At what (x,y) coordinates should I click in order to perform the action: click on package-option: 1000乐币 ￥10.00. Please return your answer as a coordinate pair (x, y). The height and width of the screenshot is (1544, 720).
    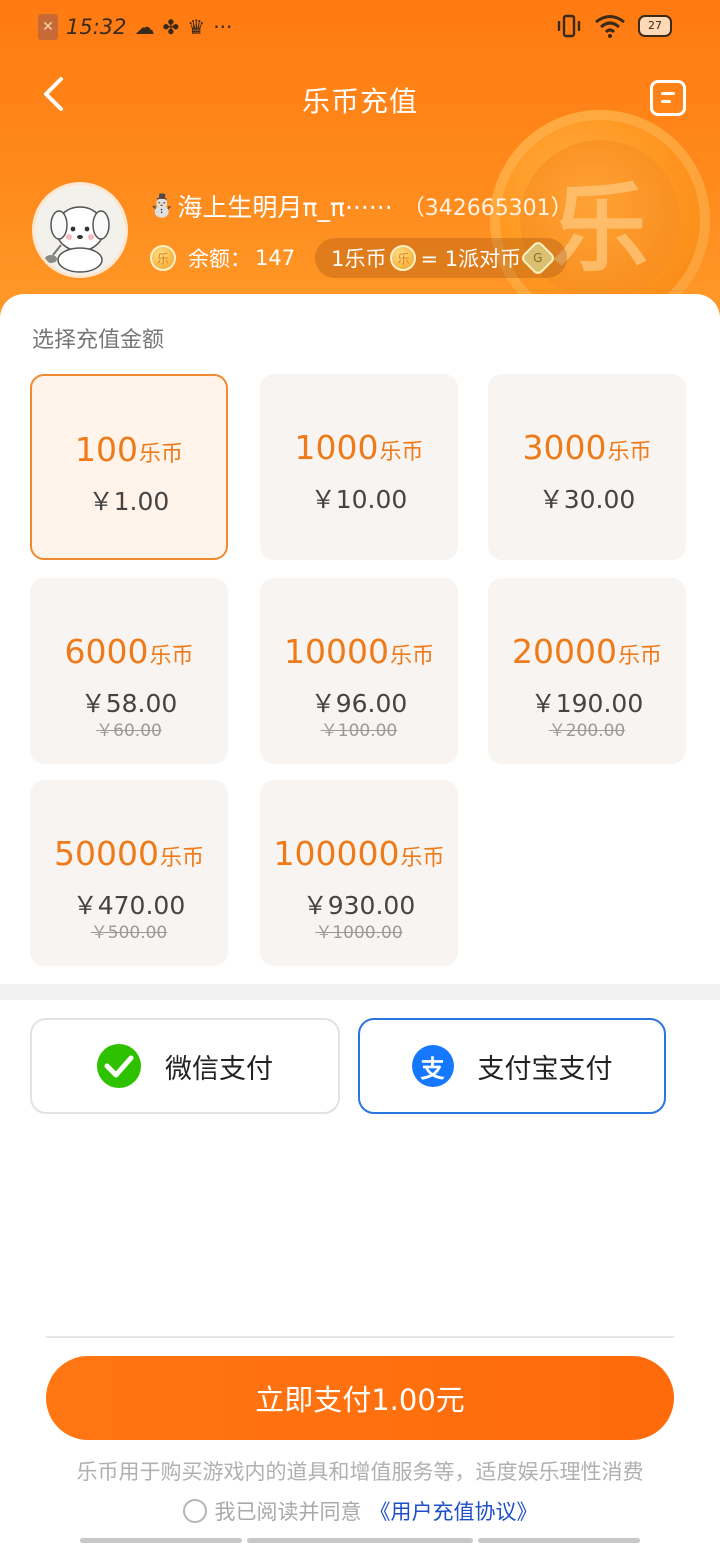
    Looking at the image, I should click on (359, 467).